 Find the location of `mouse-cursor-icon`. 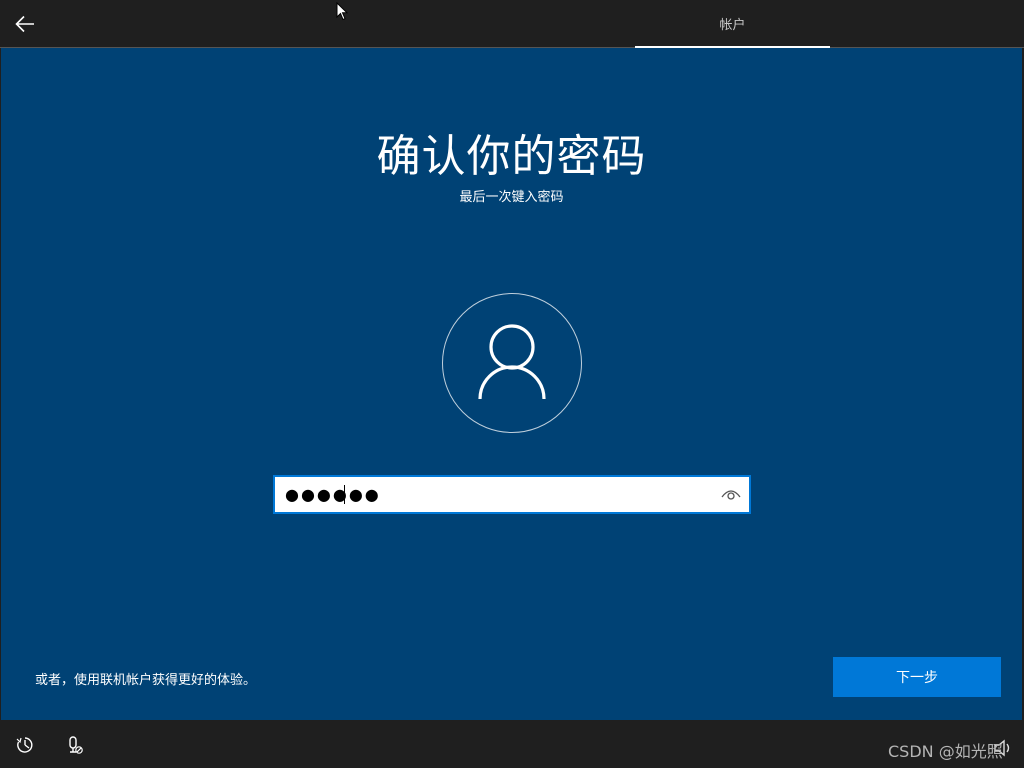

mouse-cursor-icon is located at coordinates (342, 11).